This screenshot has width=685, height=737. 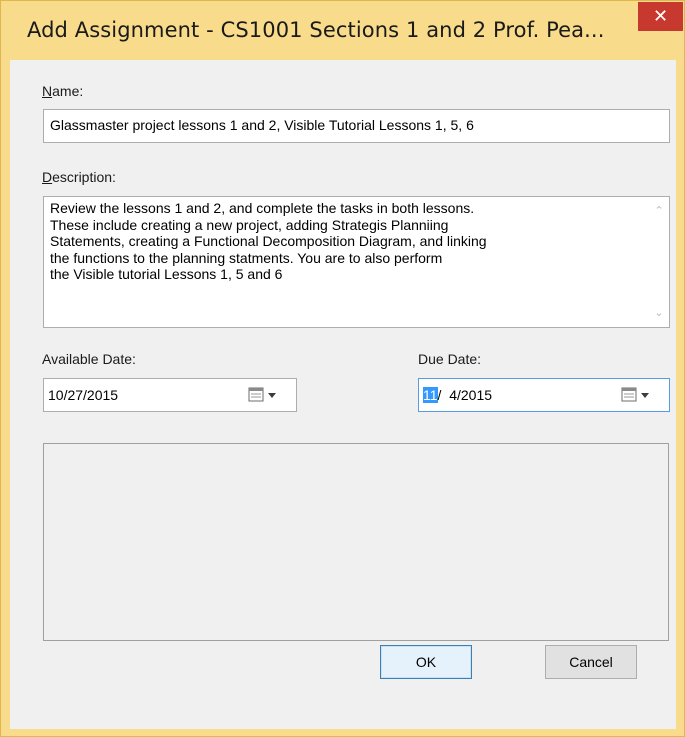 I want to click on due-date-picker: 11/ 4/2015, so click(x=544, y=395).